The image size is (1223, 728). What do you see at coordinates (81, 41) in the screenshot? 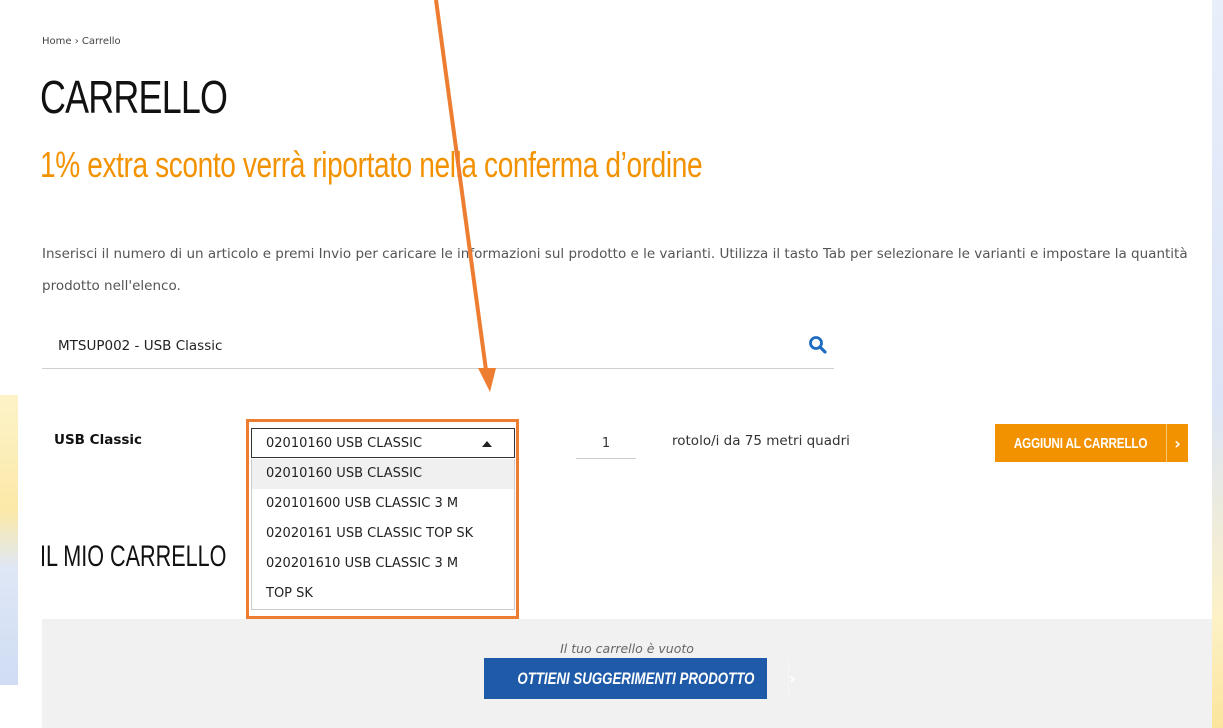
I see `breadcrumb: Home › Carrello` at bounding box center [81, 41].